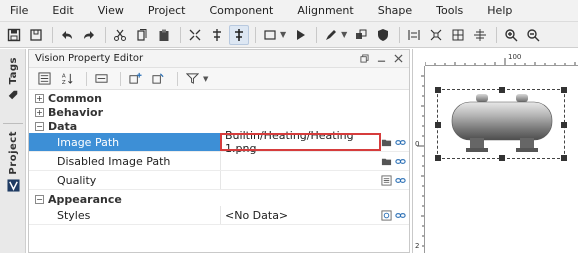 Image resolution: width=578 pixels, height=253 pixels. I want to click on menu-alignment: Alignment, so click(325, 11).